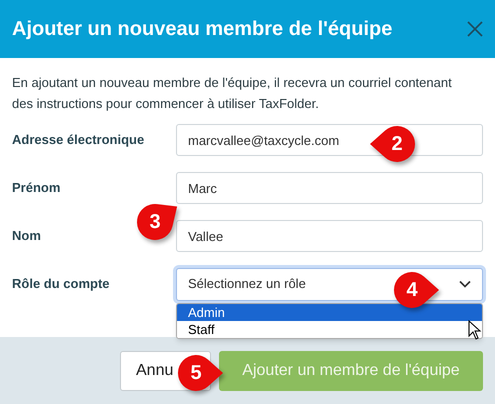  What do you see at coordinates (202, 29) in the screenshot?
I see `dialog-title: Ajouter un nouveau membre de l'équipe` at bounding box center [202, 29].